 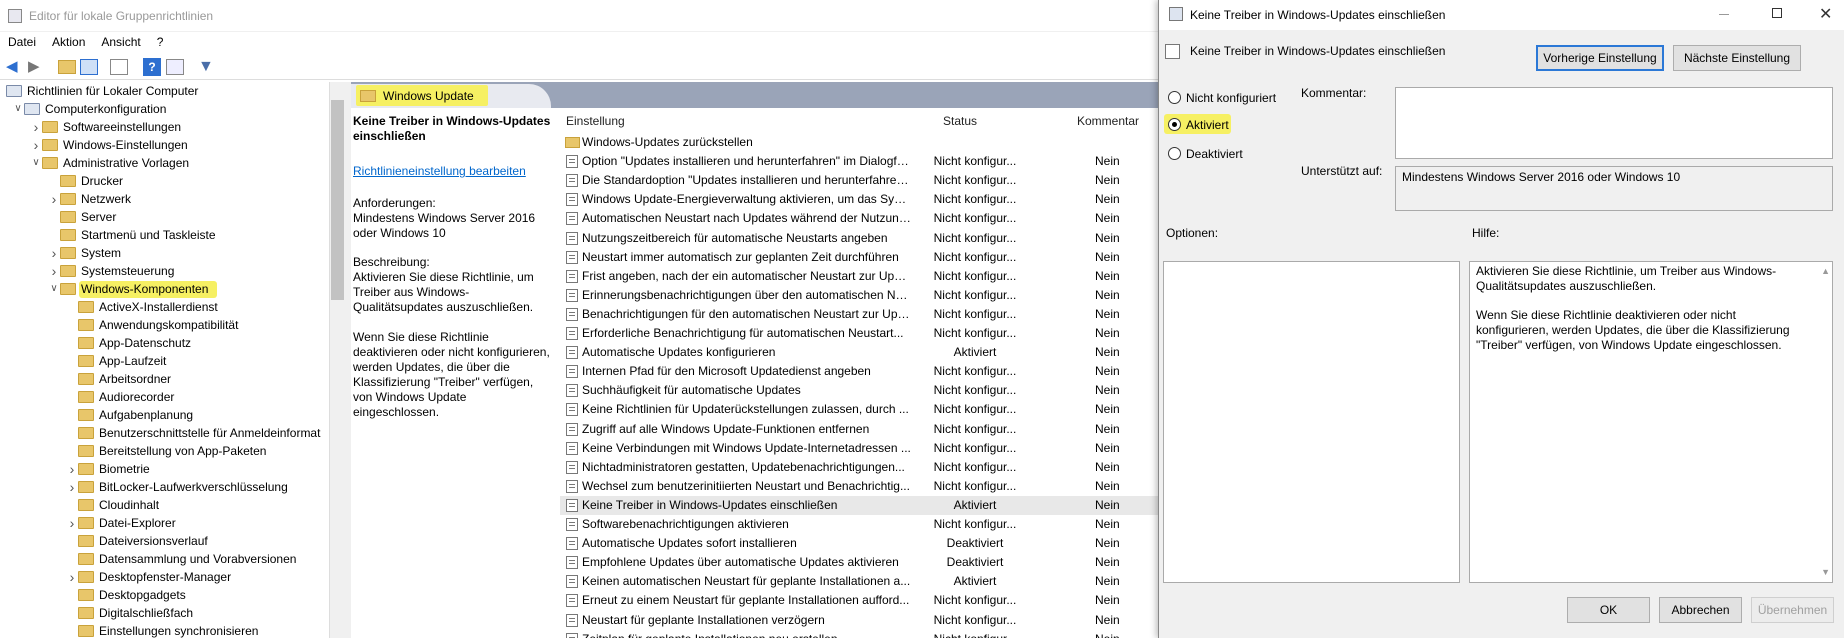 What do you see at coordinates (164, 271) in the screenshot?
I see `tree-node: › Systemsteuerung` at bounding box center [164, 271].